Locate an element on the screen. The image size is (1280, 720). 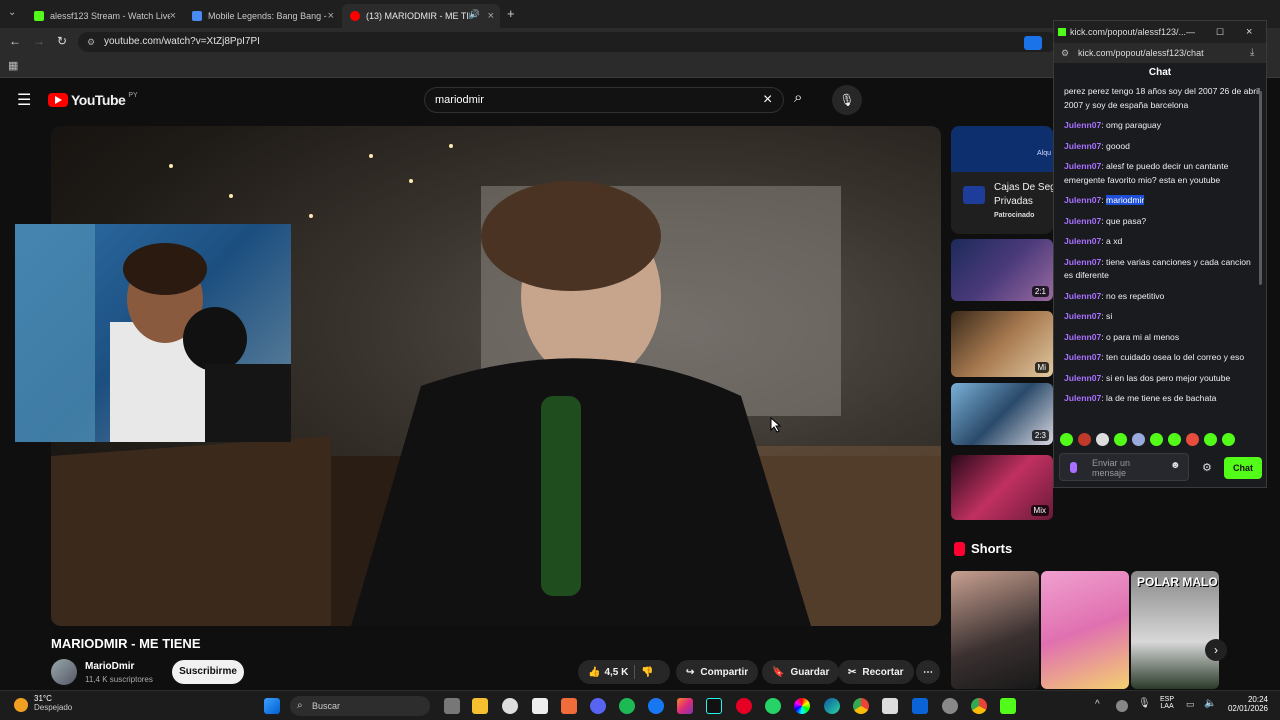
apps-grid-icon: ▦ is located at coordinates (13, 65).